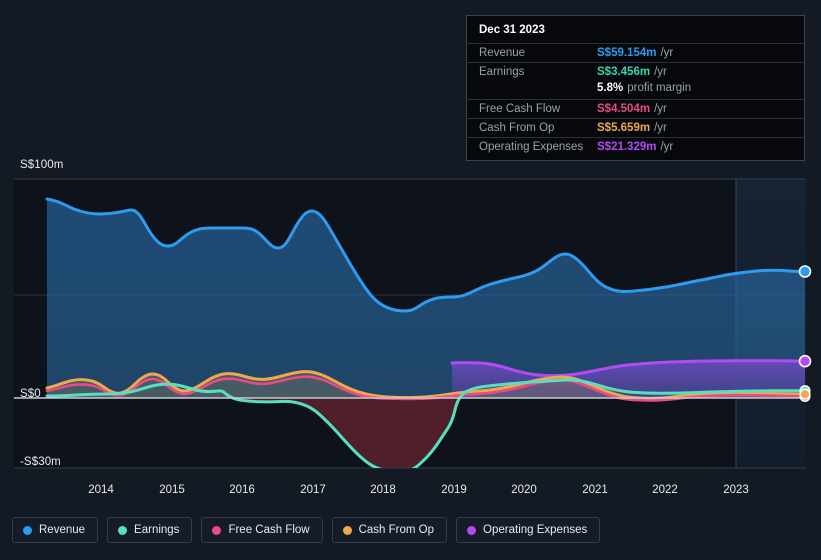  I want to click on tooltip-label-revenue: Revenue, so click(502, 53).